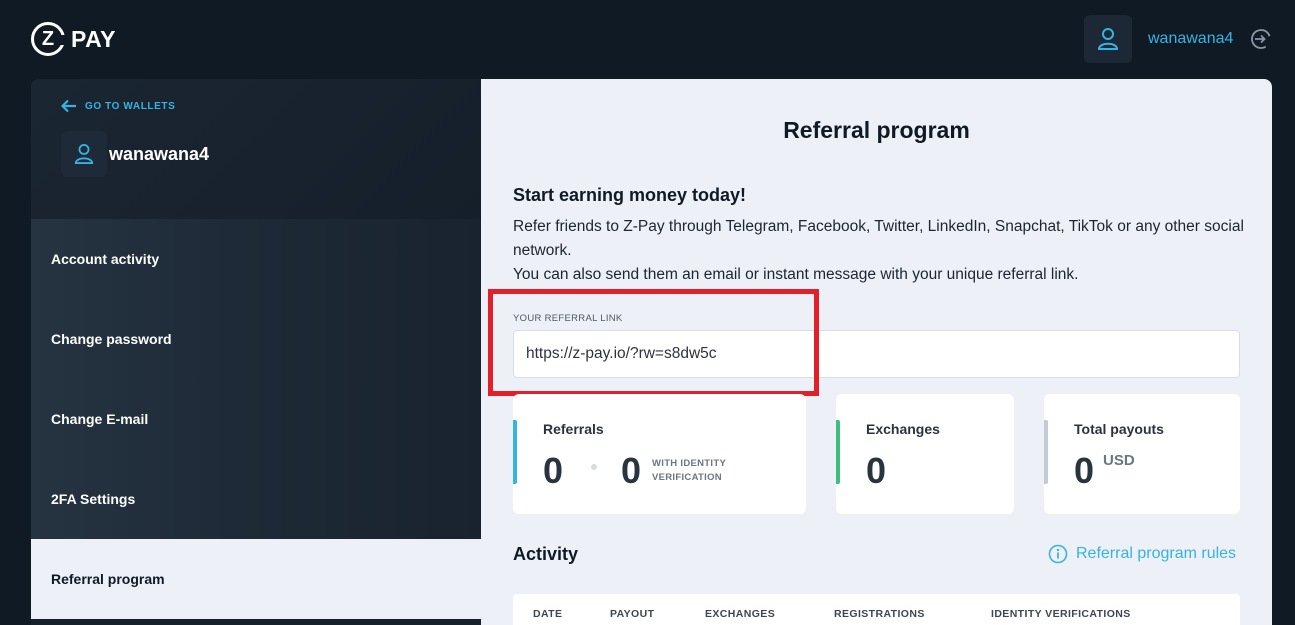 The height and width of the screenshot is (625, 1295). I want to click on referral-rules-link: Referral program rules, so click(1142, 554).